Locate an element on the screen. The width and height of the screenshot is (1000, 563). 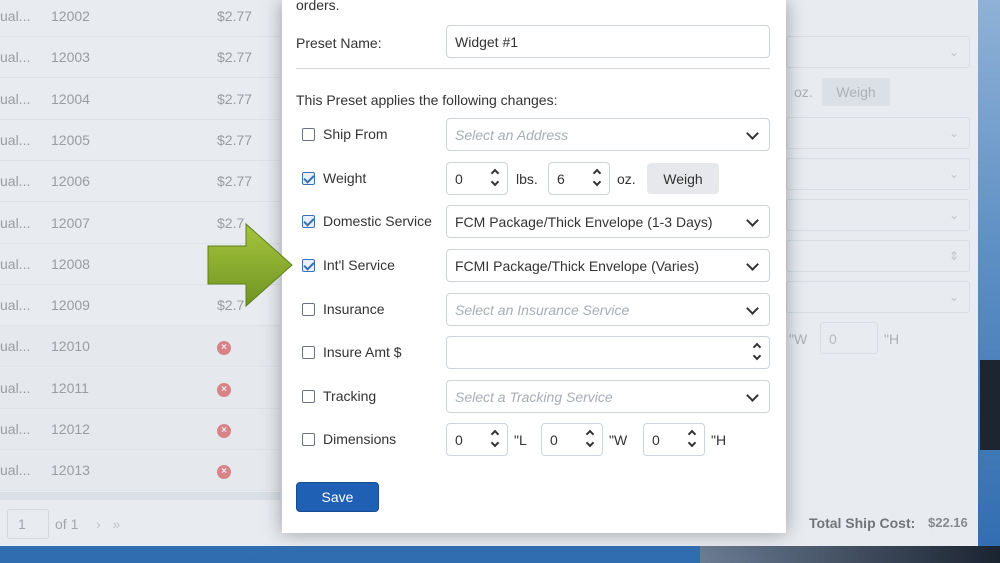
length-input: 0 is located at coordinates (477, 439).